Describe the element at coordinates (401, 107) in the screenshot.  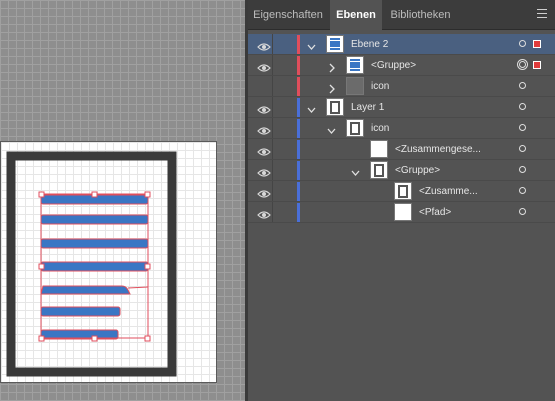
I see `layer-row: Layer 1` at that location.